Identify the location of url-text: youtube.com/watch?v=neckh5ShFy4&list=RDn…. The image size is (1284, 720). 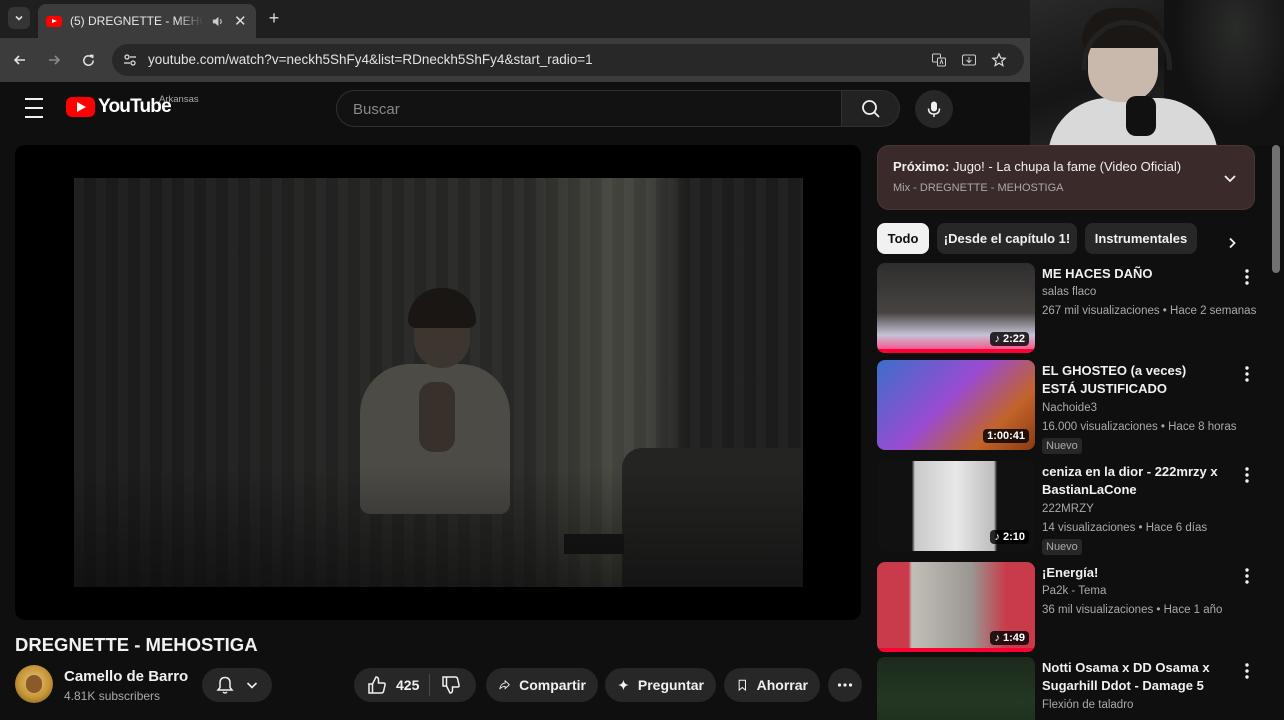
(370, 59).